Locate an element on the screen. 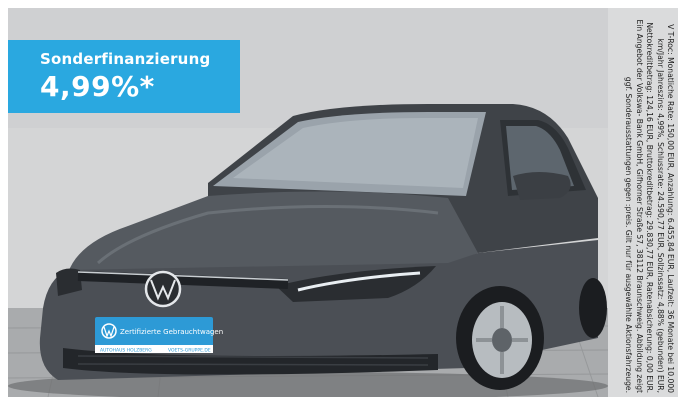  promo-rate: 4,99%* is located at coordinates (97, 86).